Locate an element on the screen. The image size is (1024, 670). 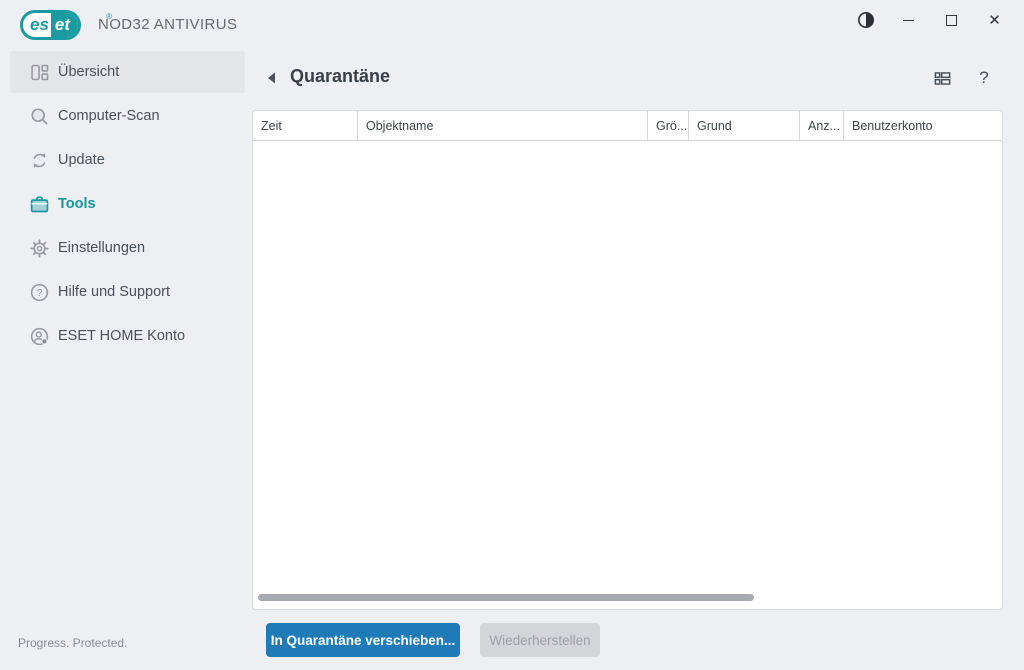
sidebar-item-label: Übersicht is located at coordinates (89, 72).